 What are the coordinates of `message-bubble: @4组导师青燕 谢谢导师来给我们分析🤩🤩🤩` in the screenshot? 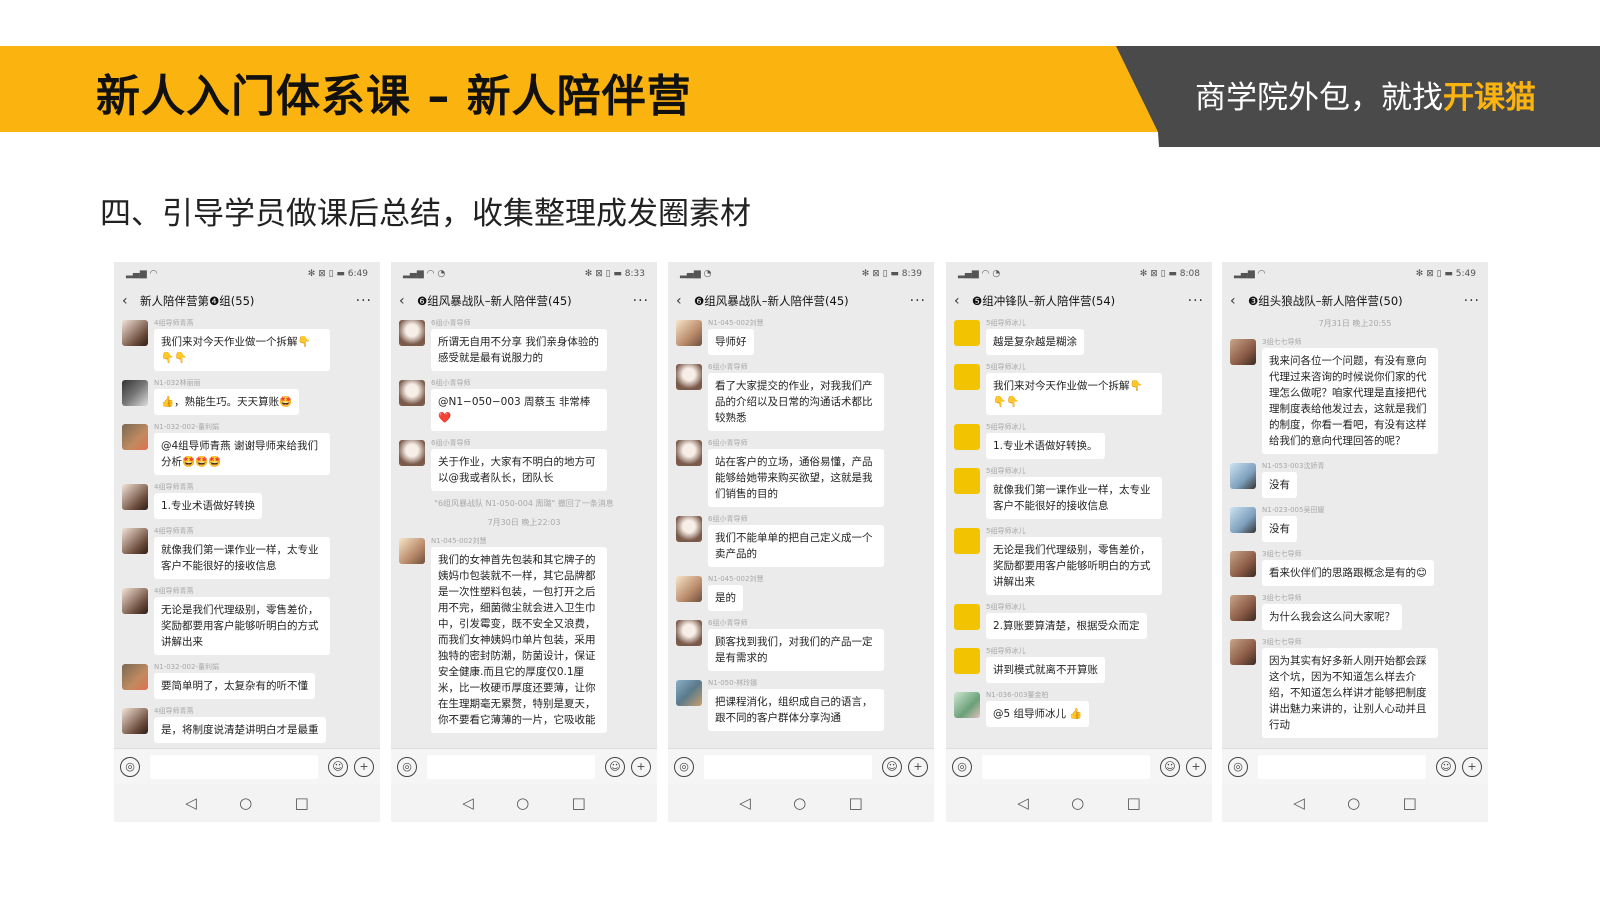 It's located at (242, 454).